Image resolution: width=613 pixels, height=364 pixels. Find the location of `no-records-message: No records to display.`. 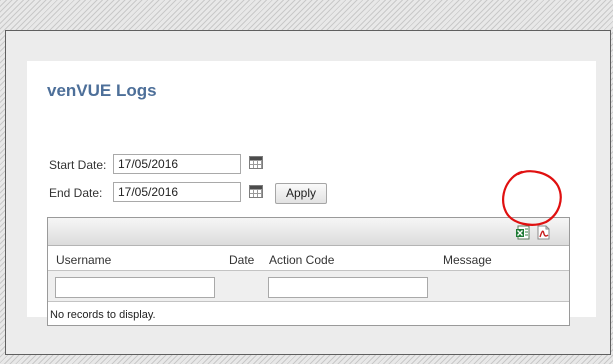

no-records-message: No records to display. is located at coordinates (103, 315).